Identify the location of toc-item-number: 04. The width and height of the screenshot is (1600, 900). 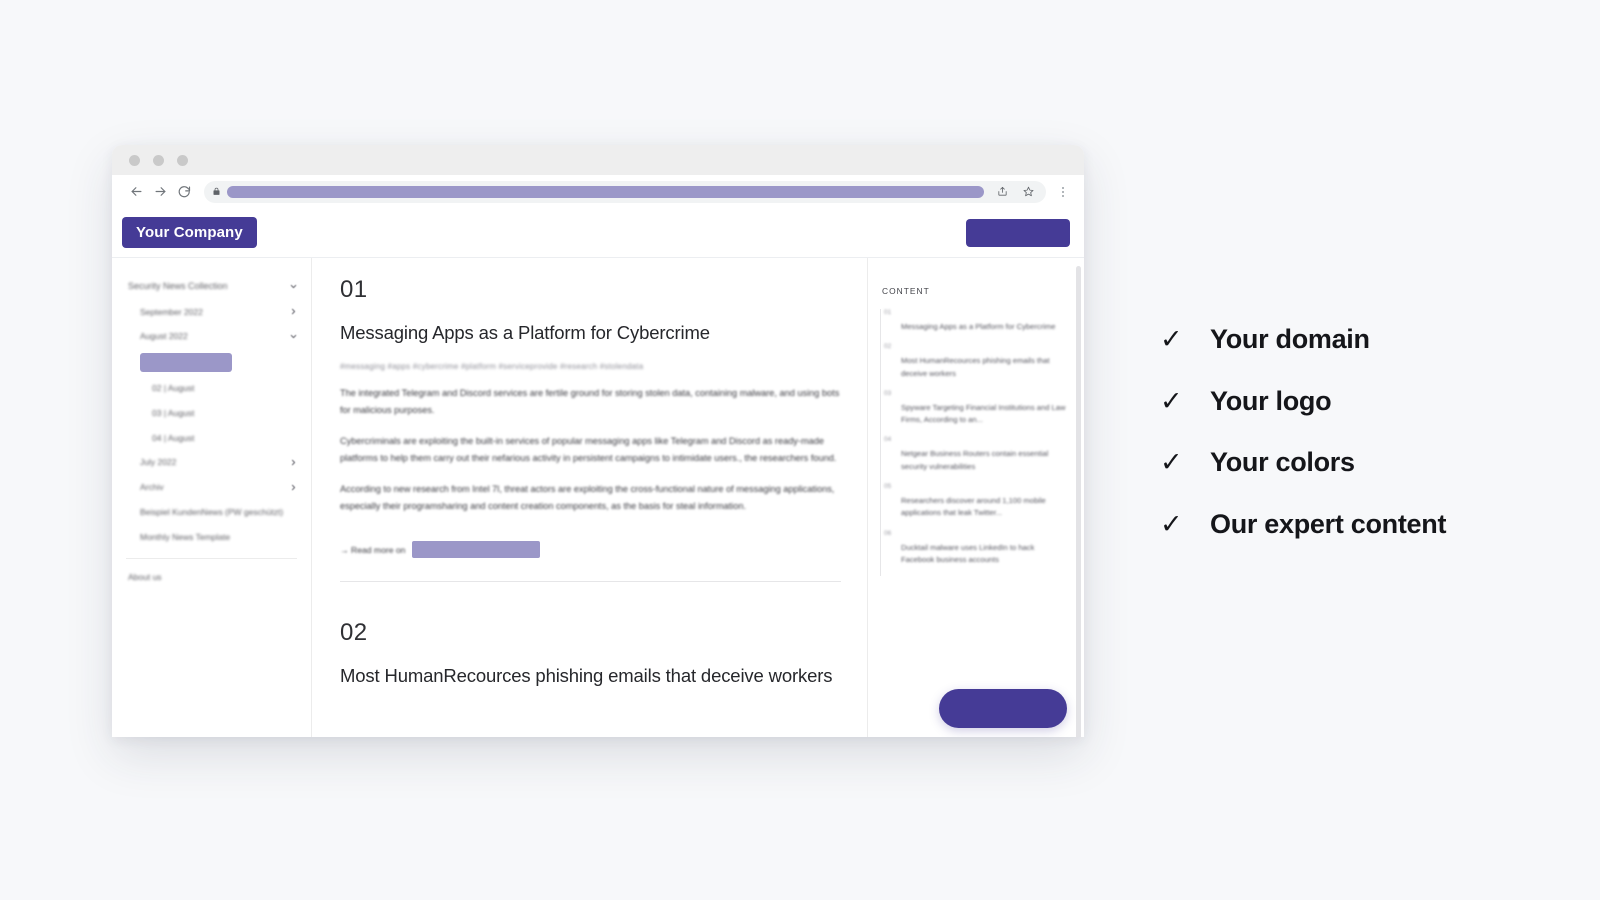
(888, 440).